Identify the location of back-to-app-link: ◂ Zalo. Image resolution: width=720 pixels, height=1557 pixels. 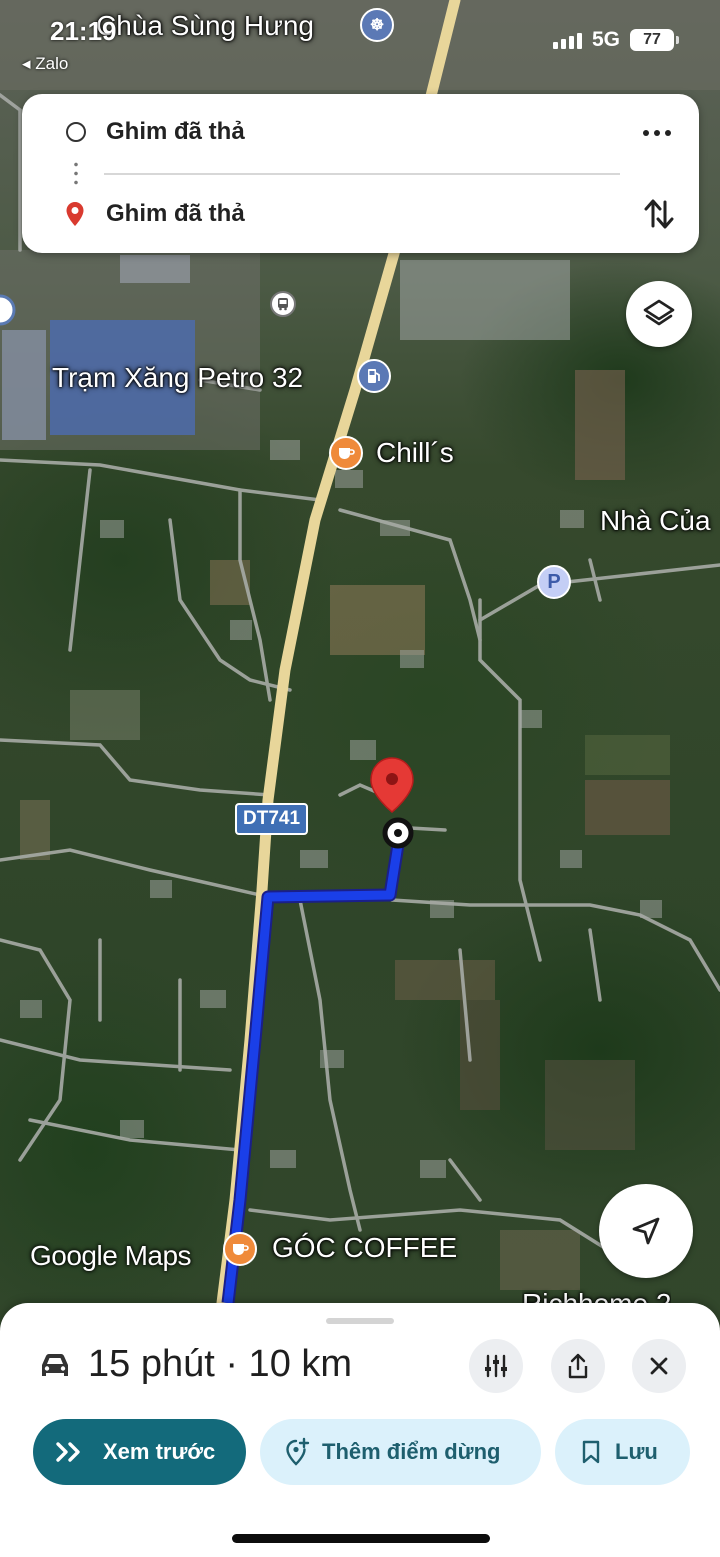
(45, 64).